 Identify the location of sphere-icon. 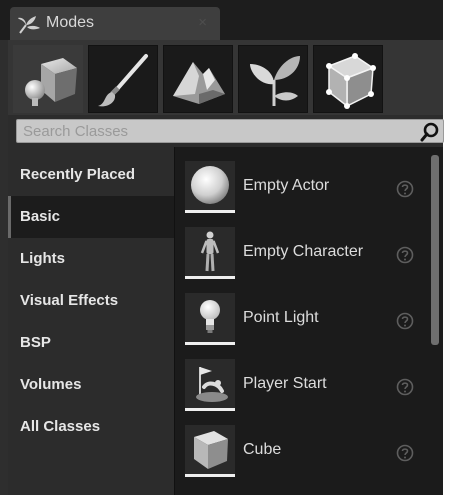
(210, 185).